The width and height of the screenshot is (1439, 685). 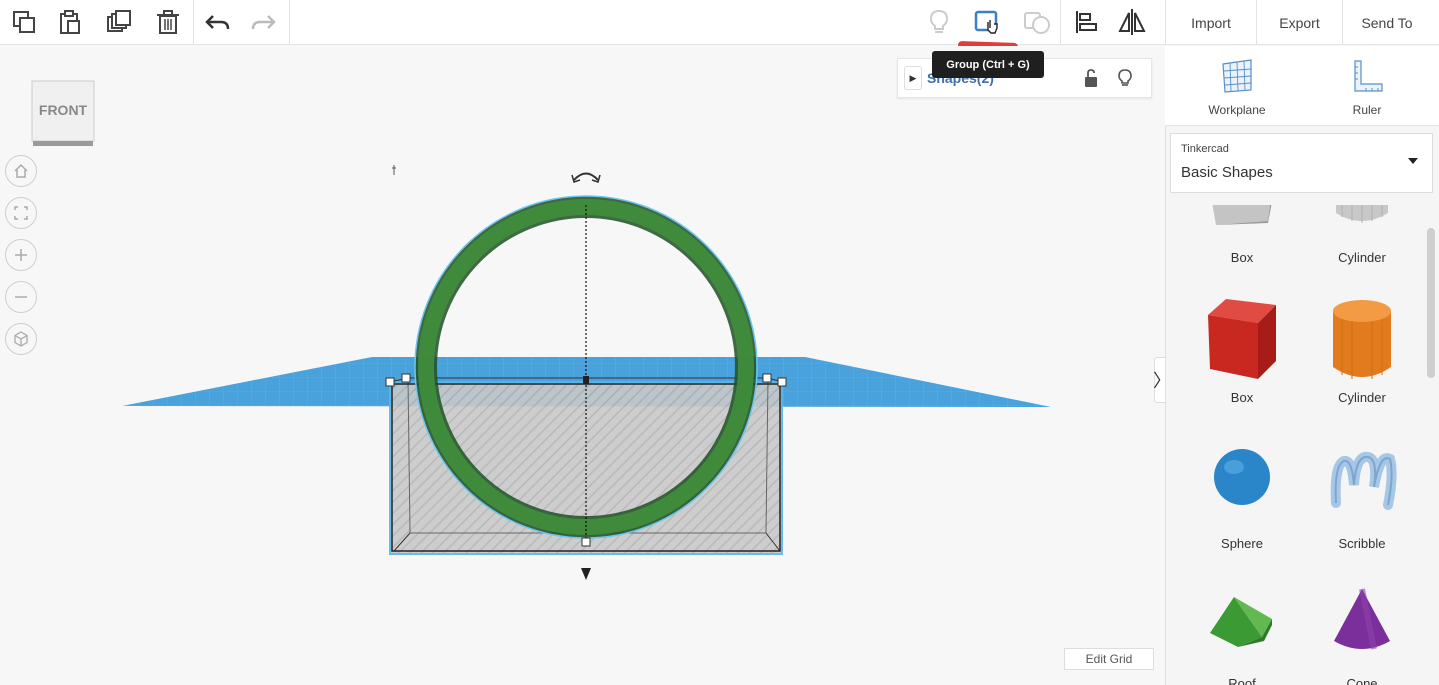 I want to click on group-tooltip: Group (Ctrl + G), so click(x=988, y=64).